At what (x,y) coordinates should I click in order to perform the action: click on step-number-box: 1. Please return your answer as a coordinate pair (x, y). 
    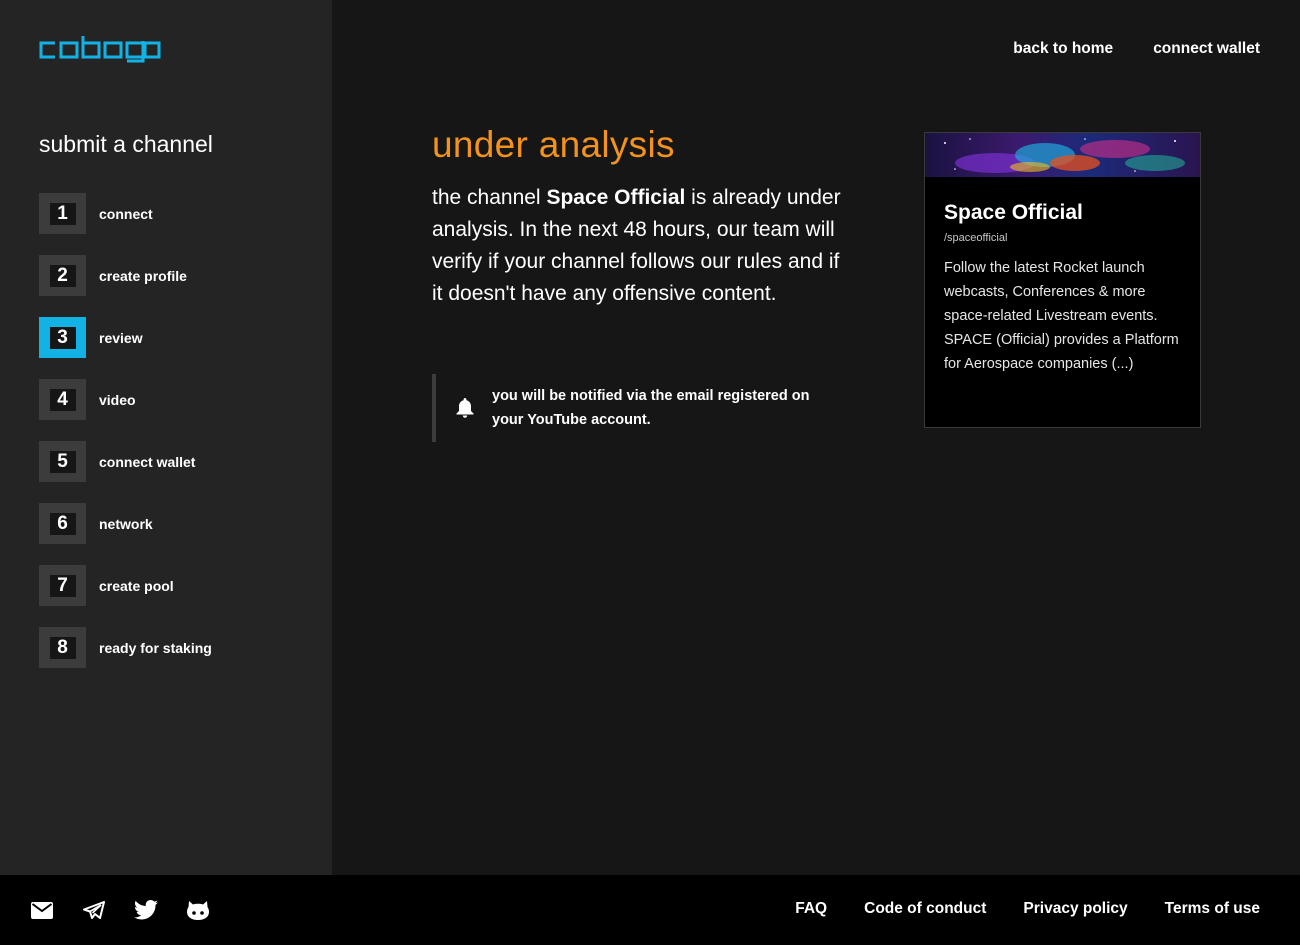
    Looking at the image, I should click on (62, 213).